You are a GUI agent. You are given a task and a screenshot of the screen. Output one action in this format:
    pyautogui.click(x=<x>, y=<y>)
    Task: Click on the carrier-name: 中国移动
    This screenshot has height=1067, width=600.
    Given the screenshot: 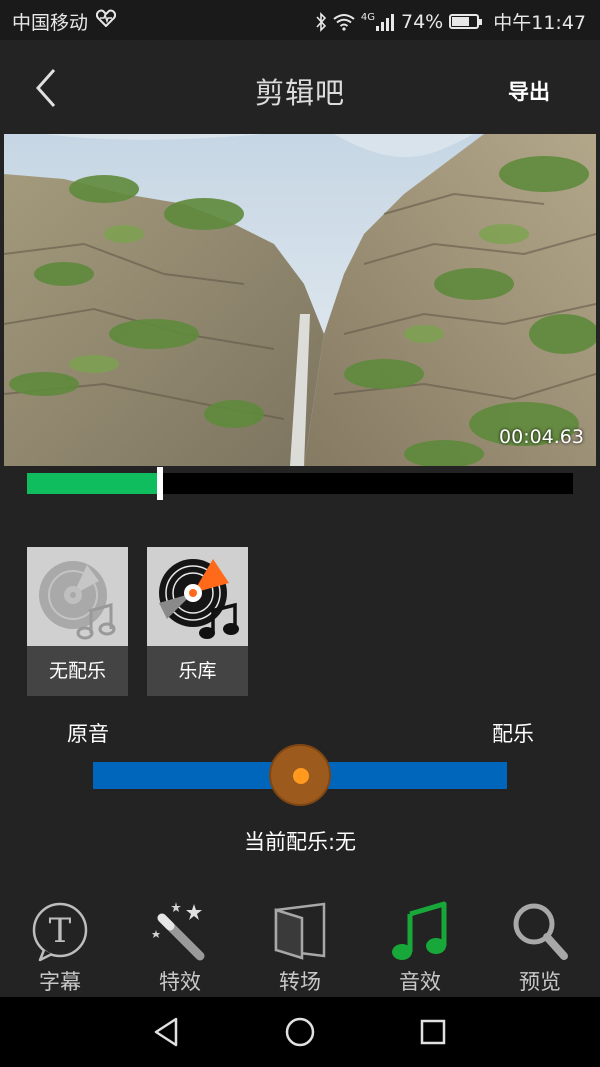 What is the action you would take?
    pyautogui.click(x=50, y=23)
    